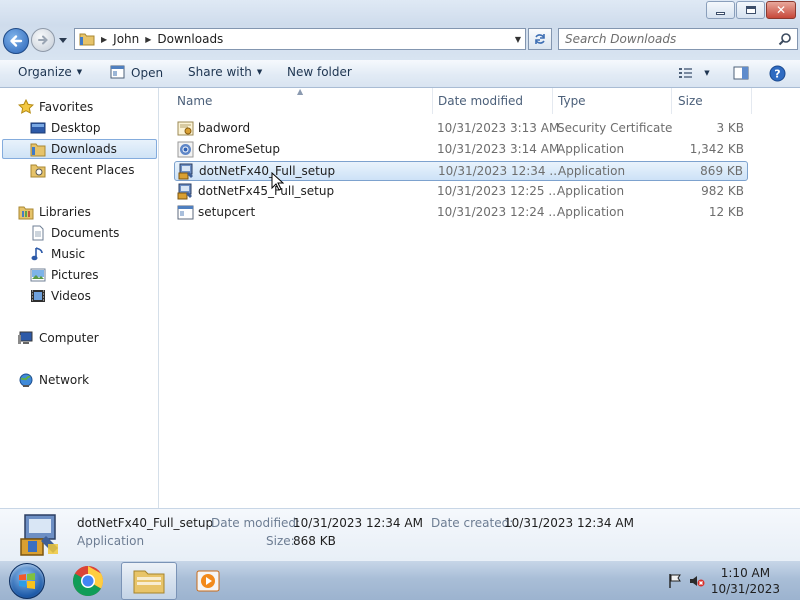 The width and height of the screenshot is (800, 600). I want to click on nav-documents: Documents, so click(74, 233).